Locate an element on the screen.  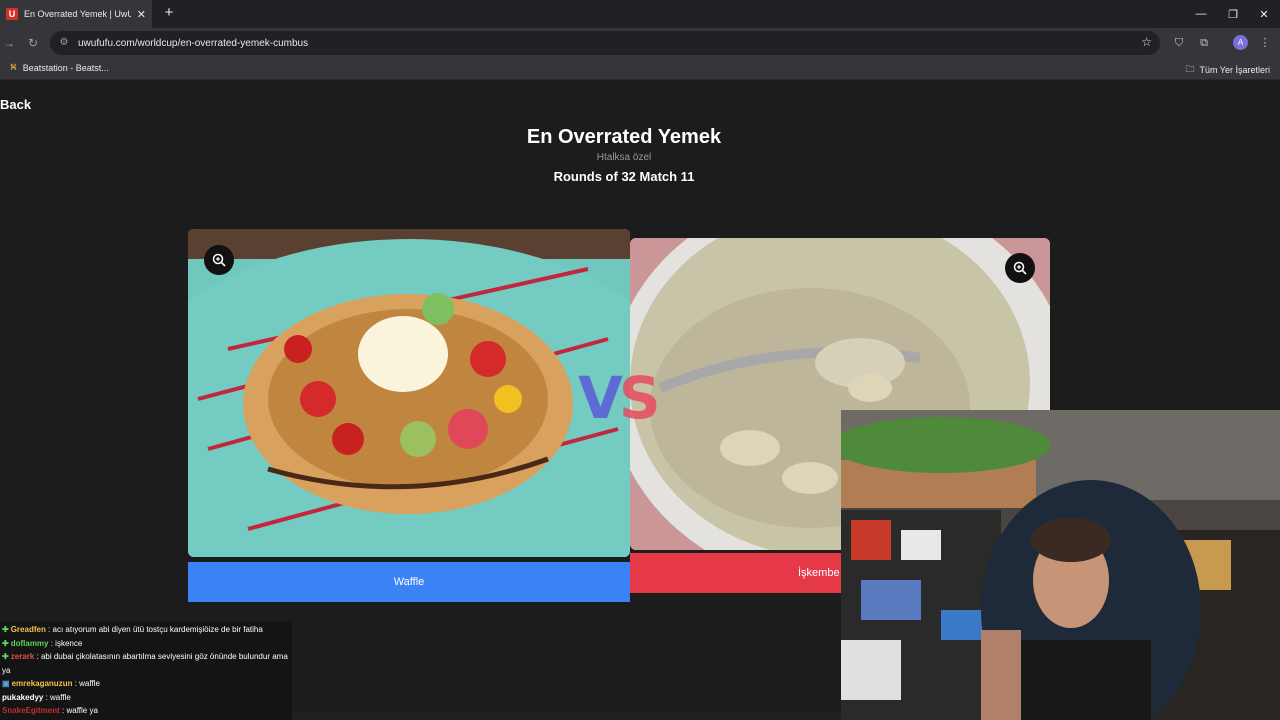
forward-icon: → is located at coordinates (9, 43).